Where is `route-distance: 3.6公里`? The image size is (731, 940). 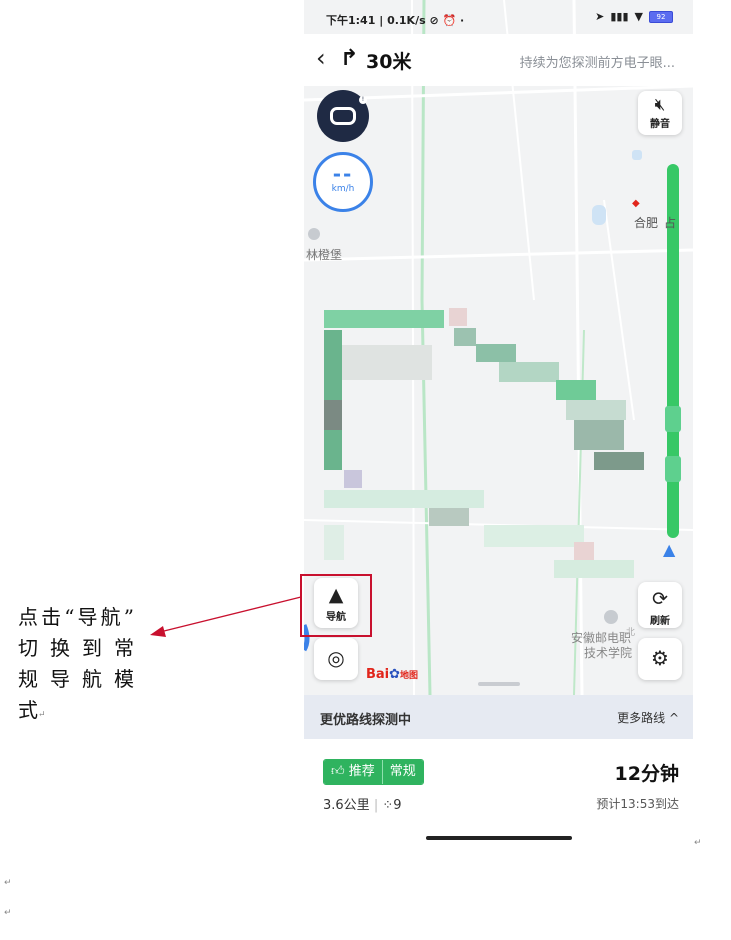 route-distance: 3.6公里 is located at coordinates (346, 805).